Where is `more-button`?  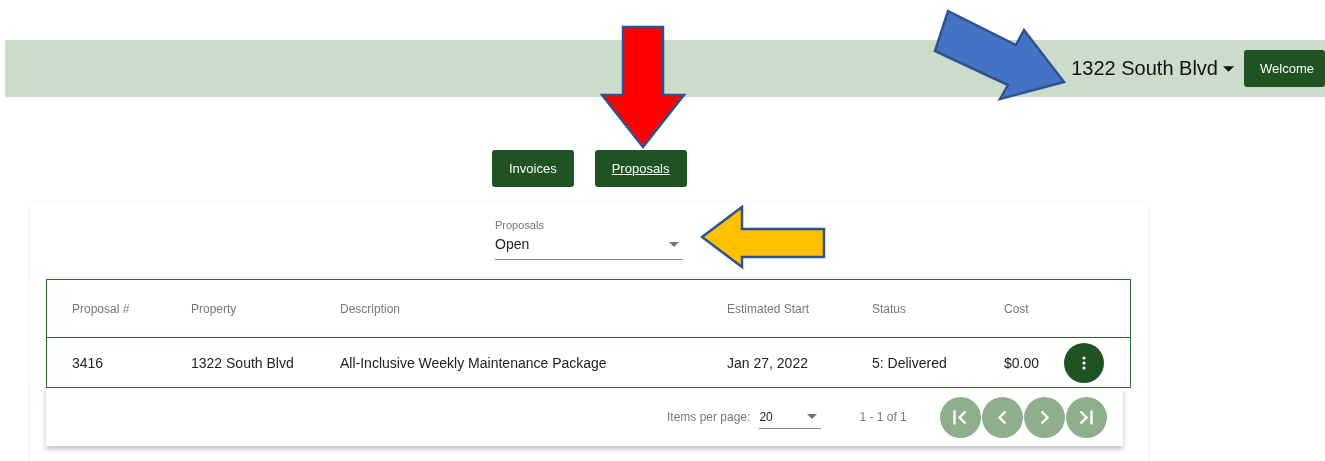 more-button is located at coordinates (1084, 362).